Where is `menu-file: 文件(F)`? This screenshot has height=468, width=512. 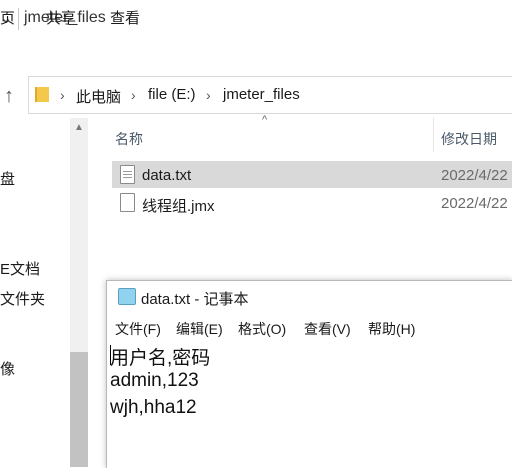
menu-file: 文件(F) is located at coordinates (138, 329).